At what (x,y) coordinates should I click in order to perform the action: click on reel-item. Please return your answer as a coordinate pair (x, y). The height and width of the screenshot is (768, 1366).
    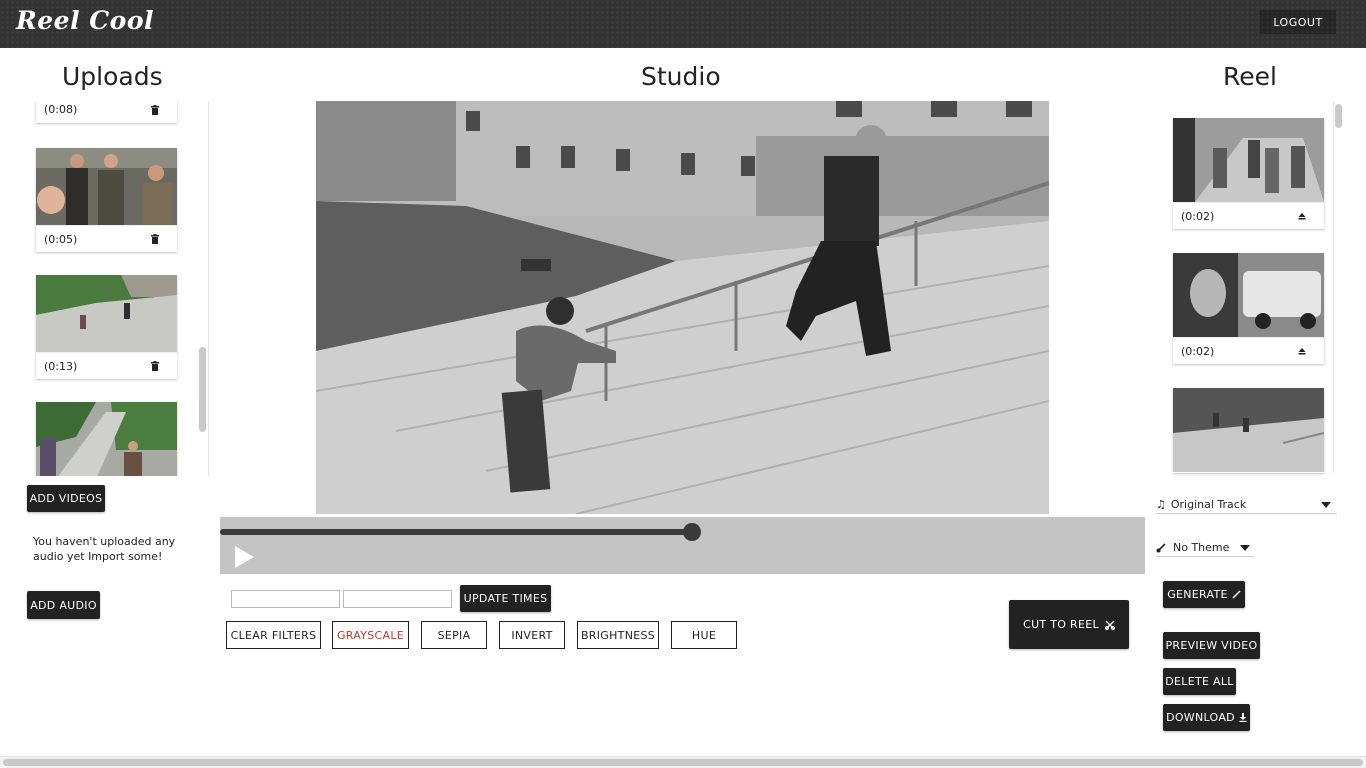
    Looking at the image, I should click on (1248, 430).